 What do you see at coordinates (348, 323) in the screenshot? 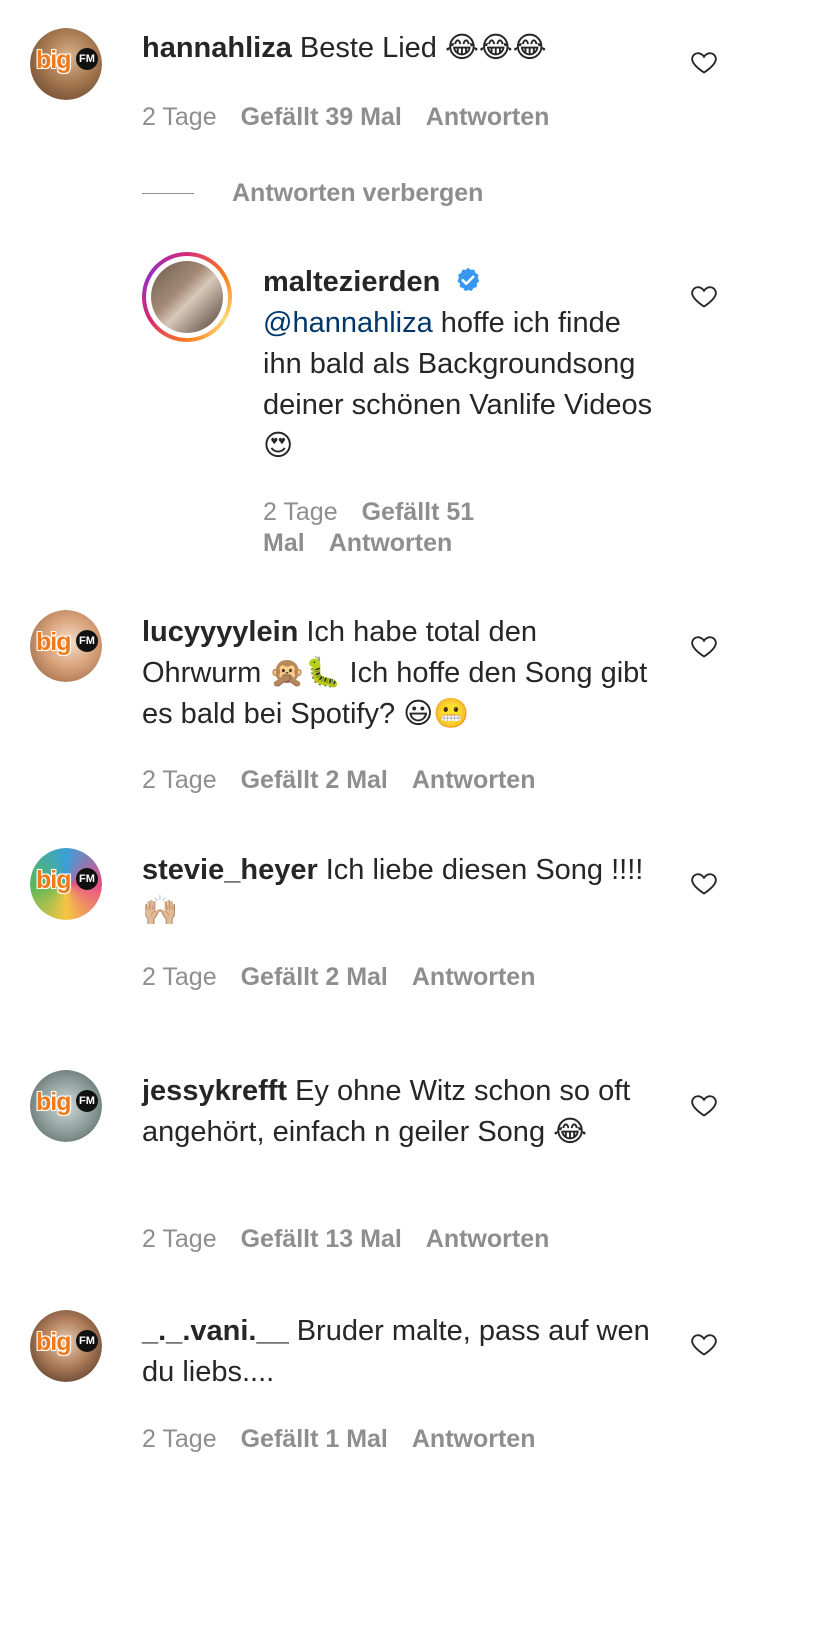
I see `mention-link: @hannahliza` at bounding box center [348, 323].